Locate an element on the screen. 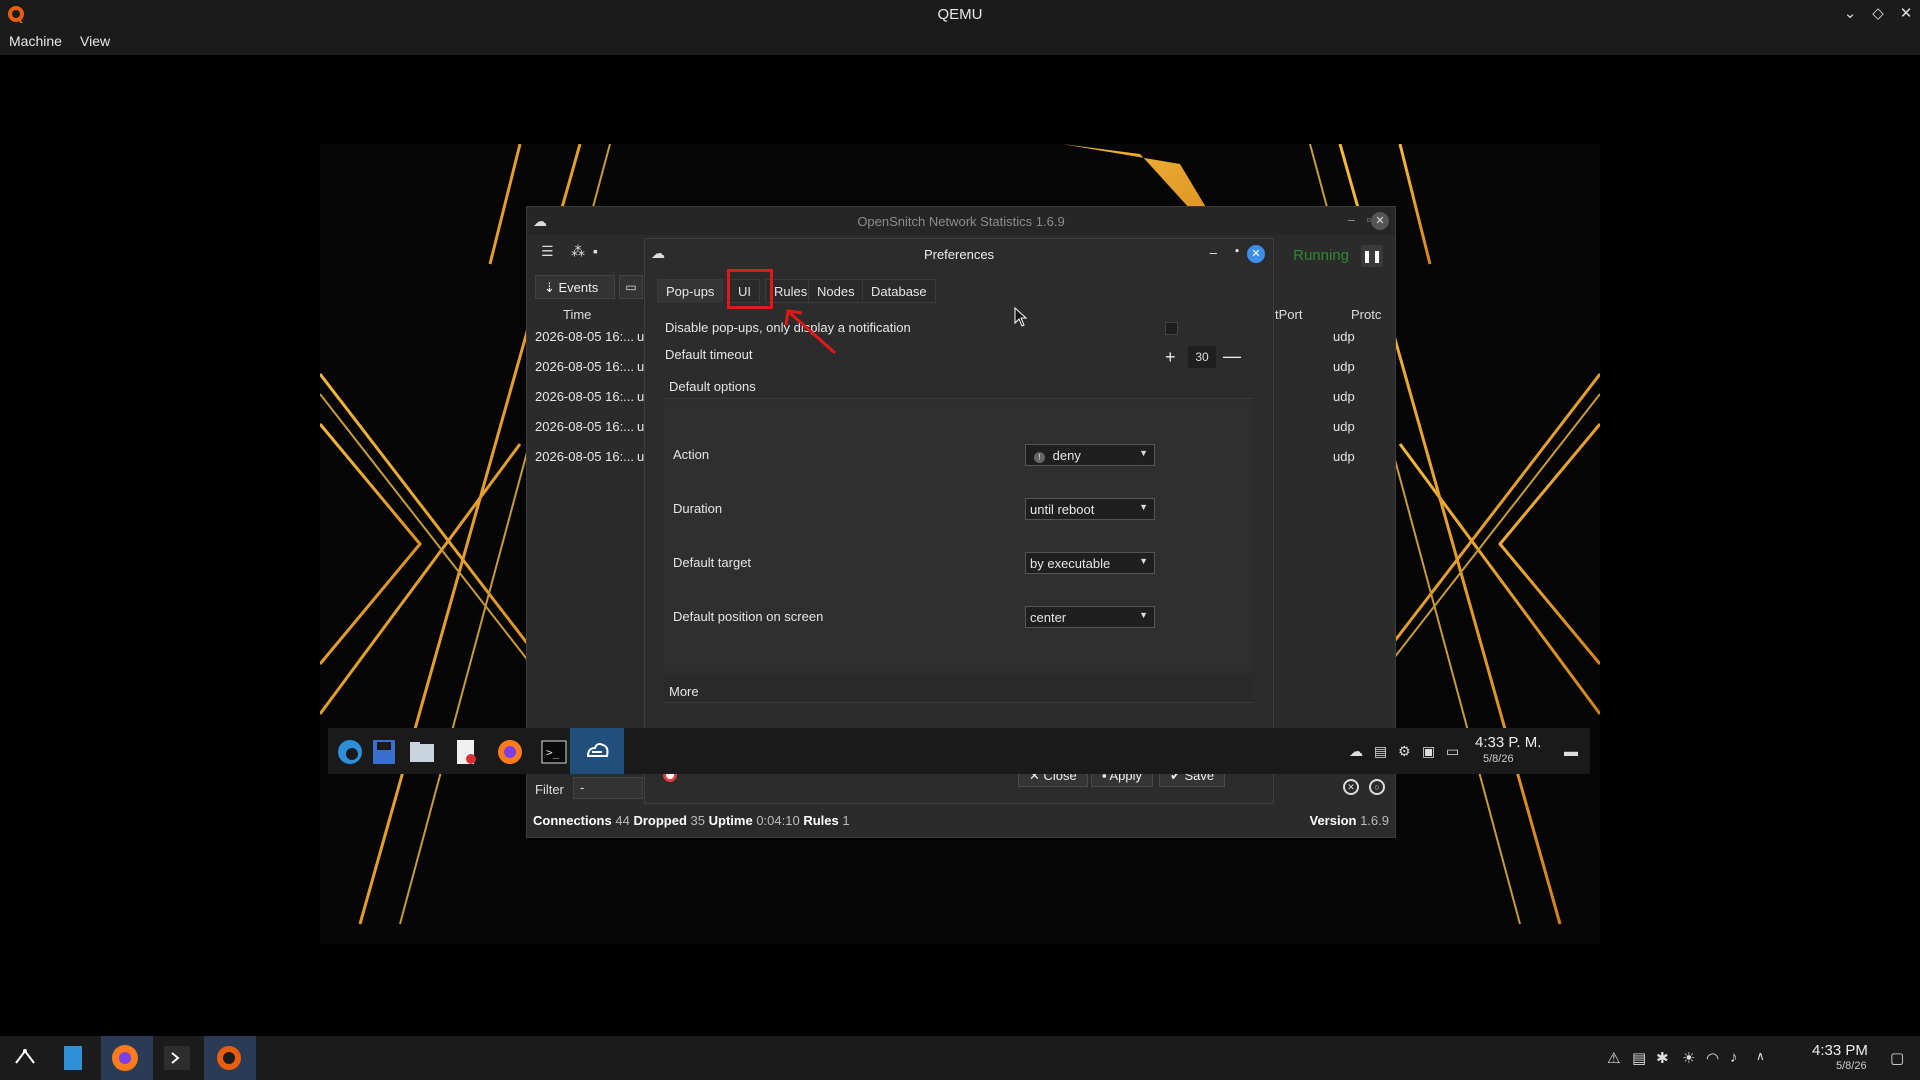  connections-label: Connections is located at coordinates (572, 820).